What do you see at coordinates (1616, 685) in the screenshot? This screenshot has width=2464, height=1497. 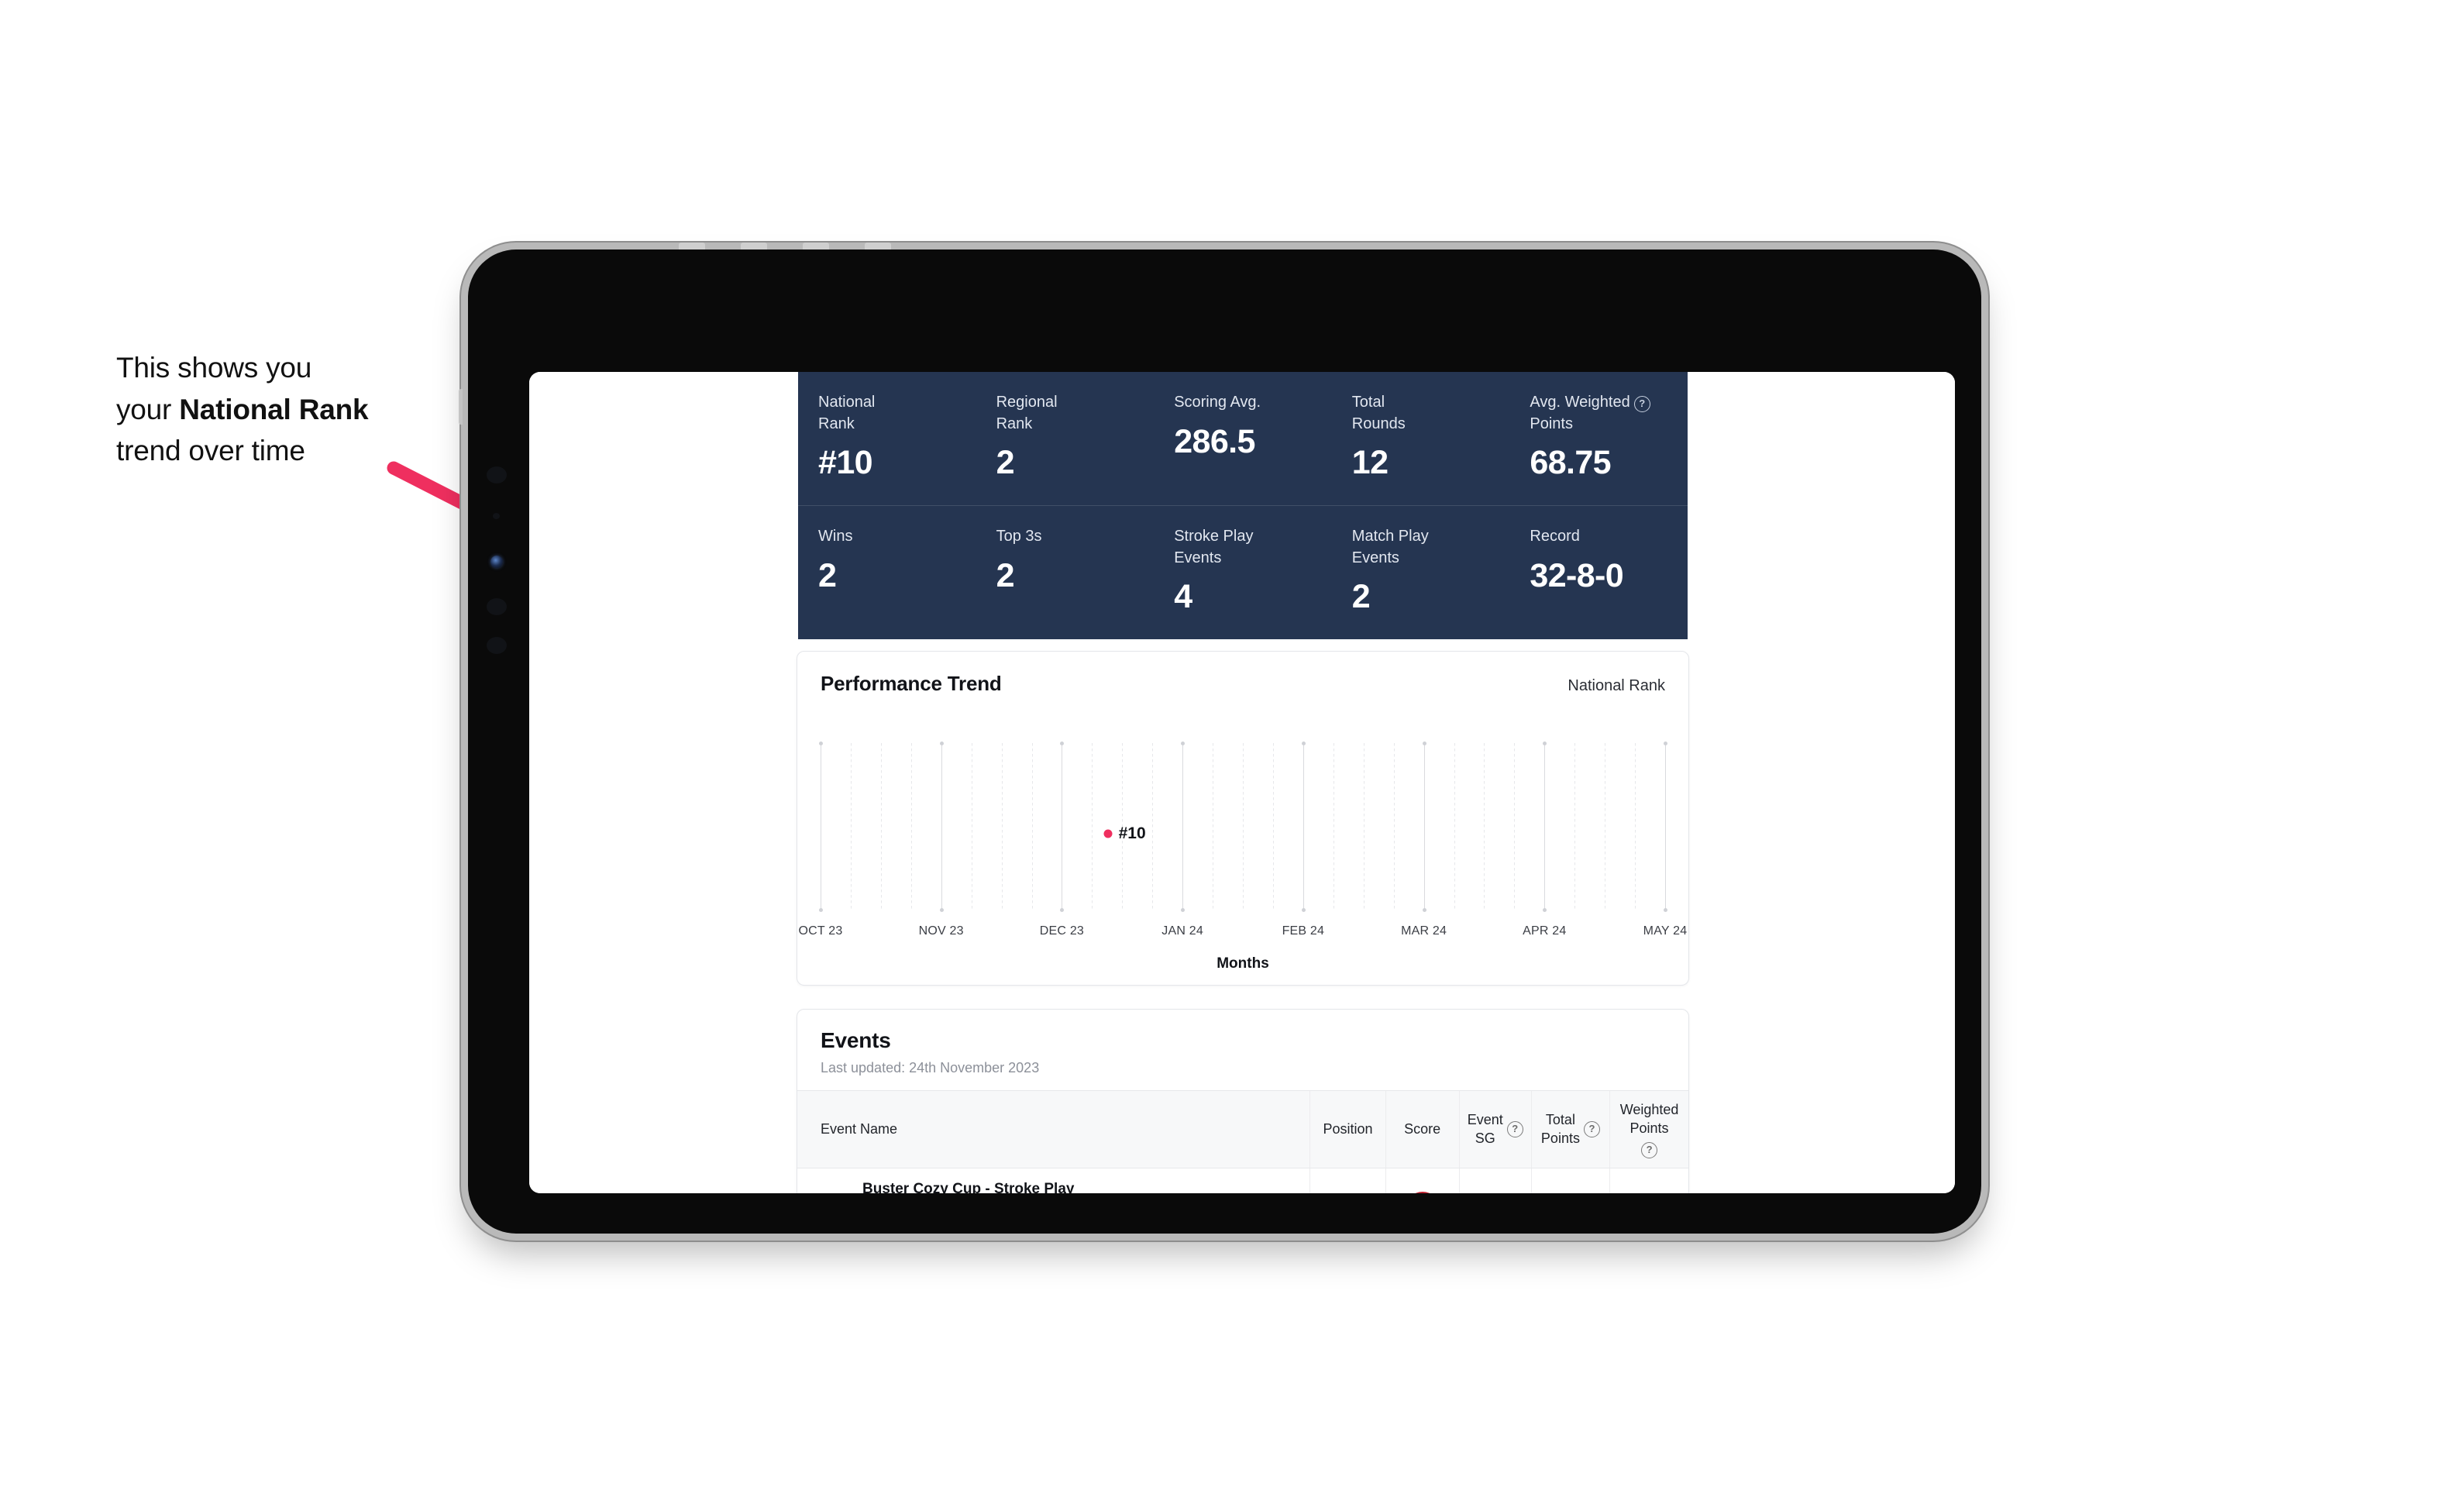 I see `chart-series-label: National Rank` at bounding box center [1616, 685].